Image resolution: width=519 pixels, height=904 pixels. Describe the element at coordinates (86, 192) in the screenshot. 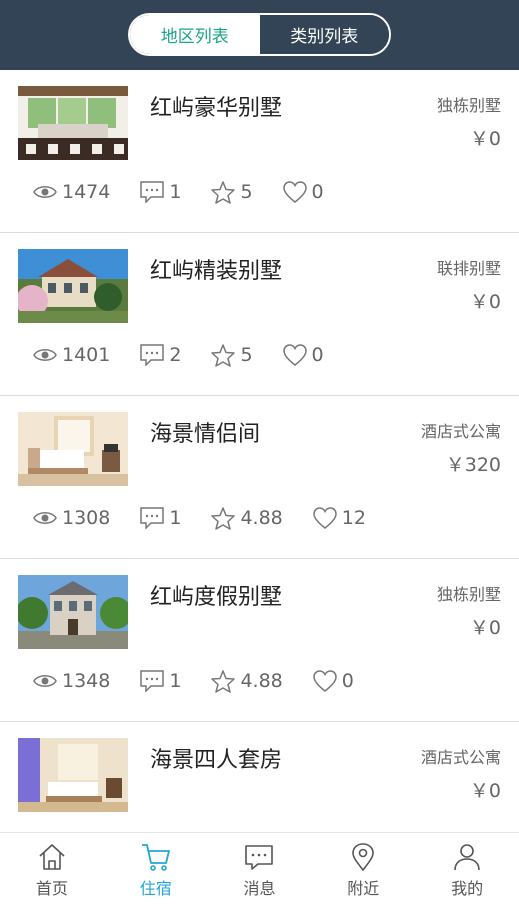

I see `views-count: 1474` at that location.